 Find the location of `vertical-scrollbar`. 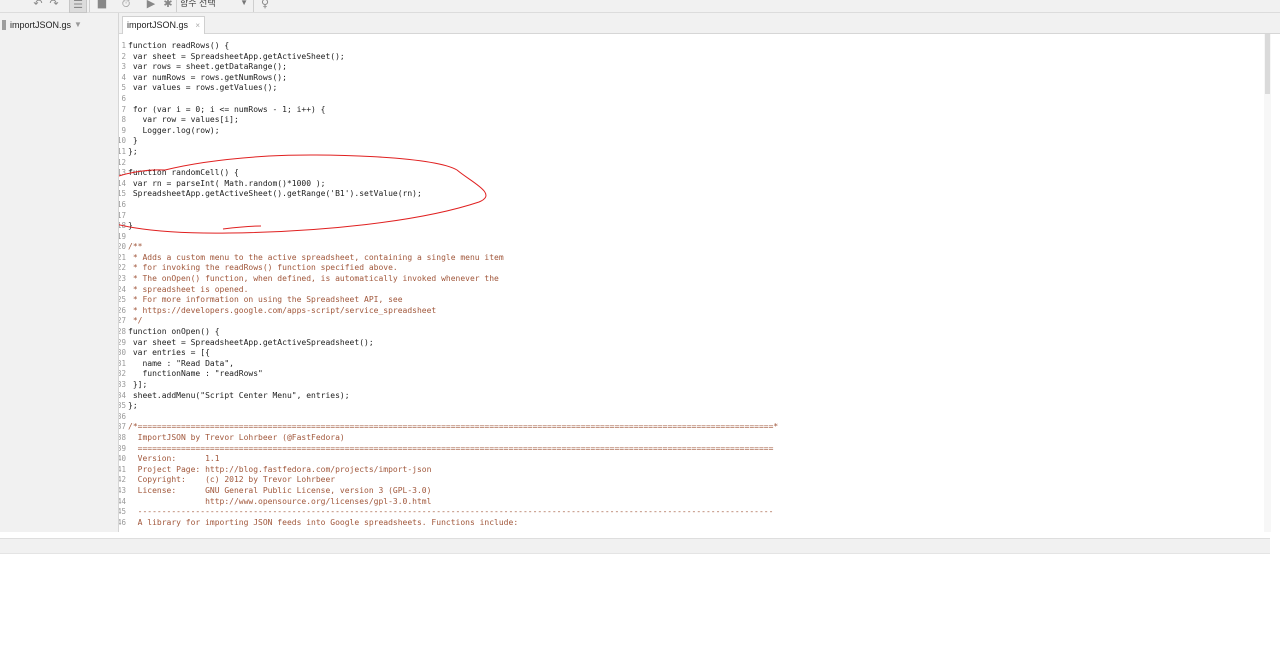

vertical-scrollbar is located at coordinates (1267, 283).